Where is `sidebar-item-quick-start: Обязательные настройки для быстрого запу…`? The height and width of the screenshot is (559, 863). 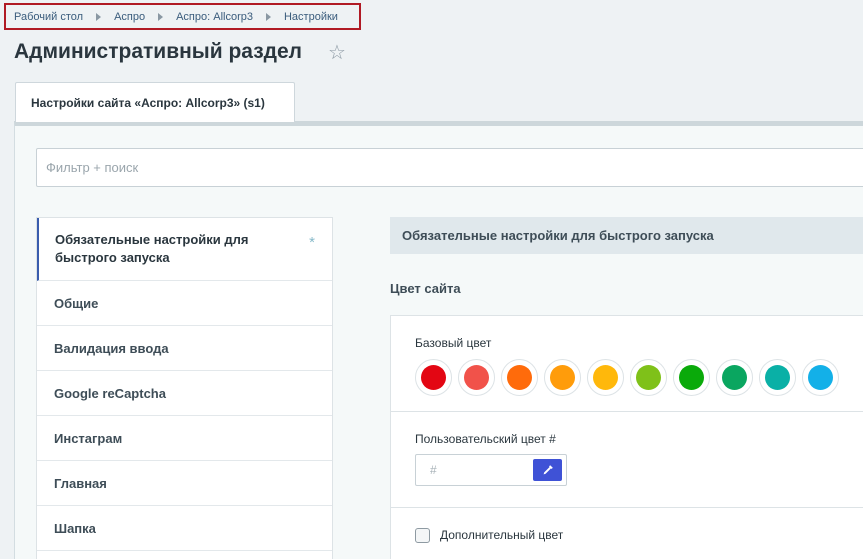
sidebar-item-quick-start: Обязательные настройки для быстрого запу… is located at coordinates (184, 249).